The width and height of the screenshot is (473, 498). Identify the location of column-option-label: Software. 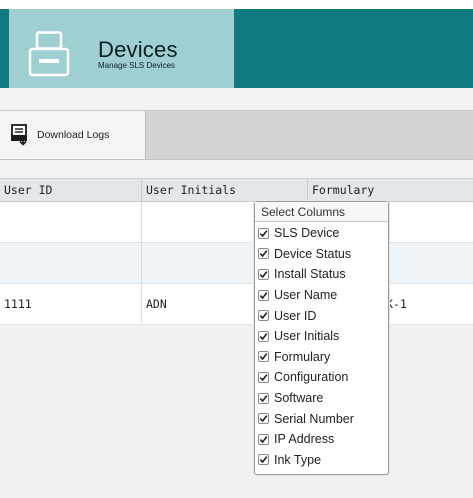
(299, 398).